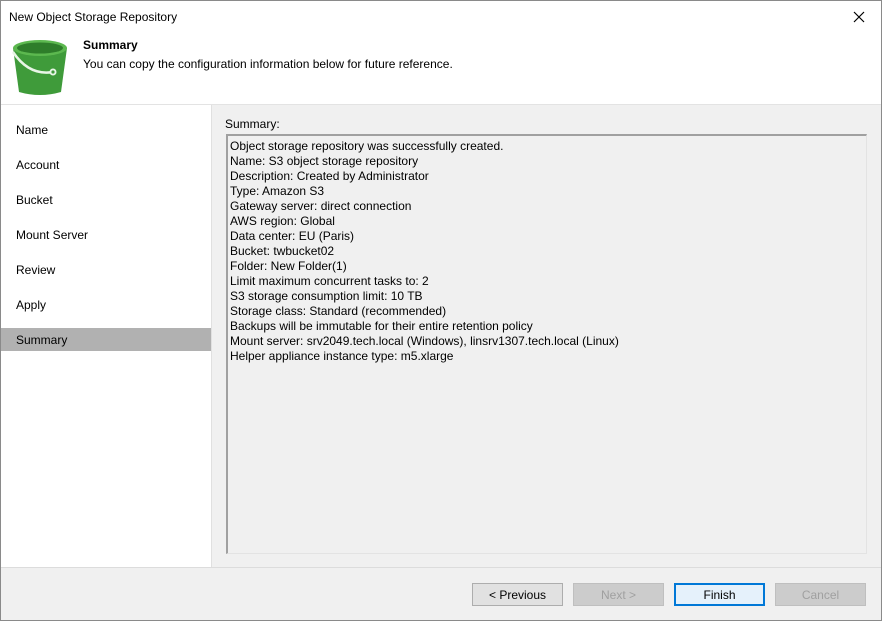  What do you see at coordinates (32, 129) in the screenshot?
I see `sidebar-item-label: Name` at bounding box center [32, 129].